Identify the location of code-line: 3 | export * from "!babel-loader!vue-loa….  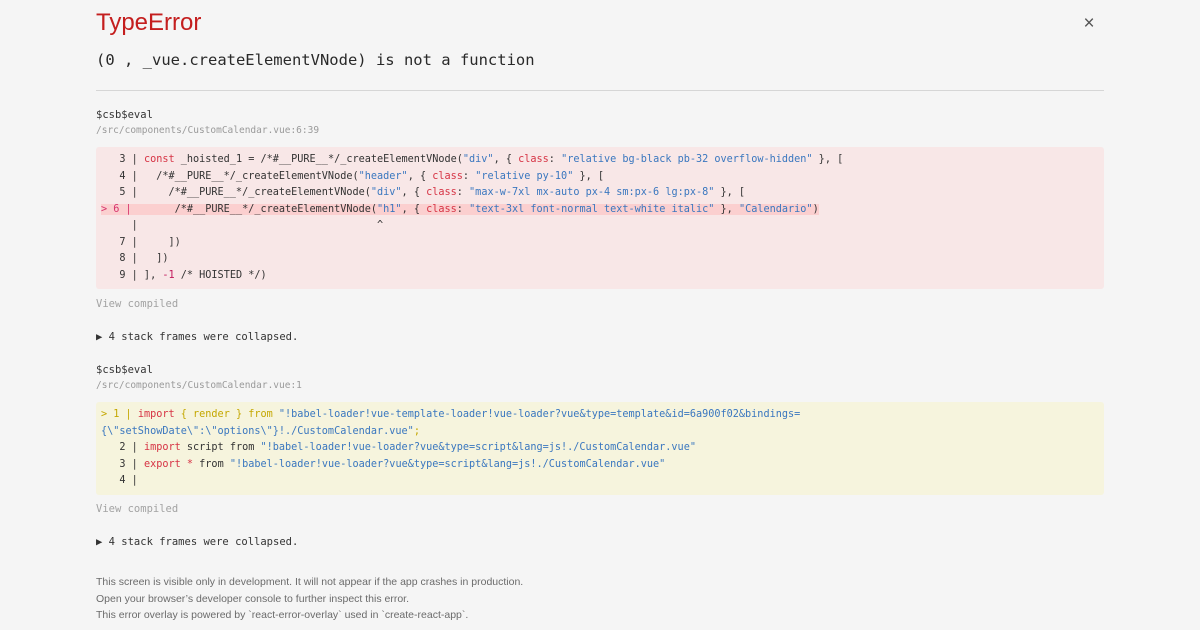
(383, 464).